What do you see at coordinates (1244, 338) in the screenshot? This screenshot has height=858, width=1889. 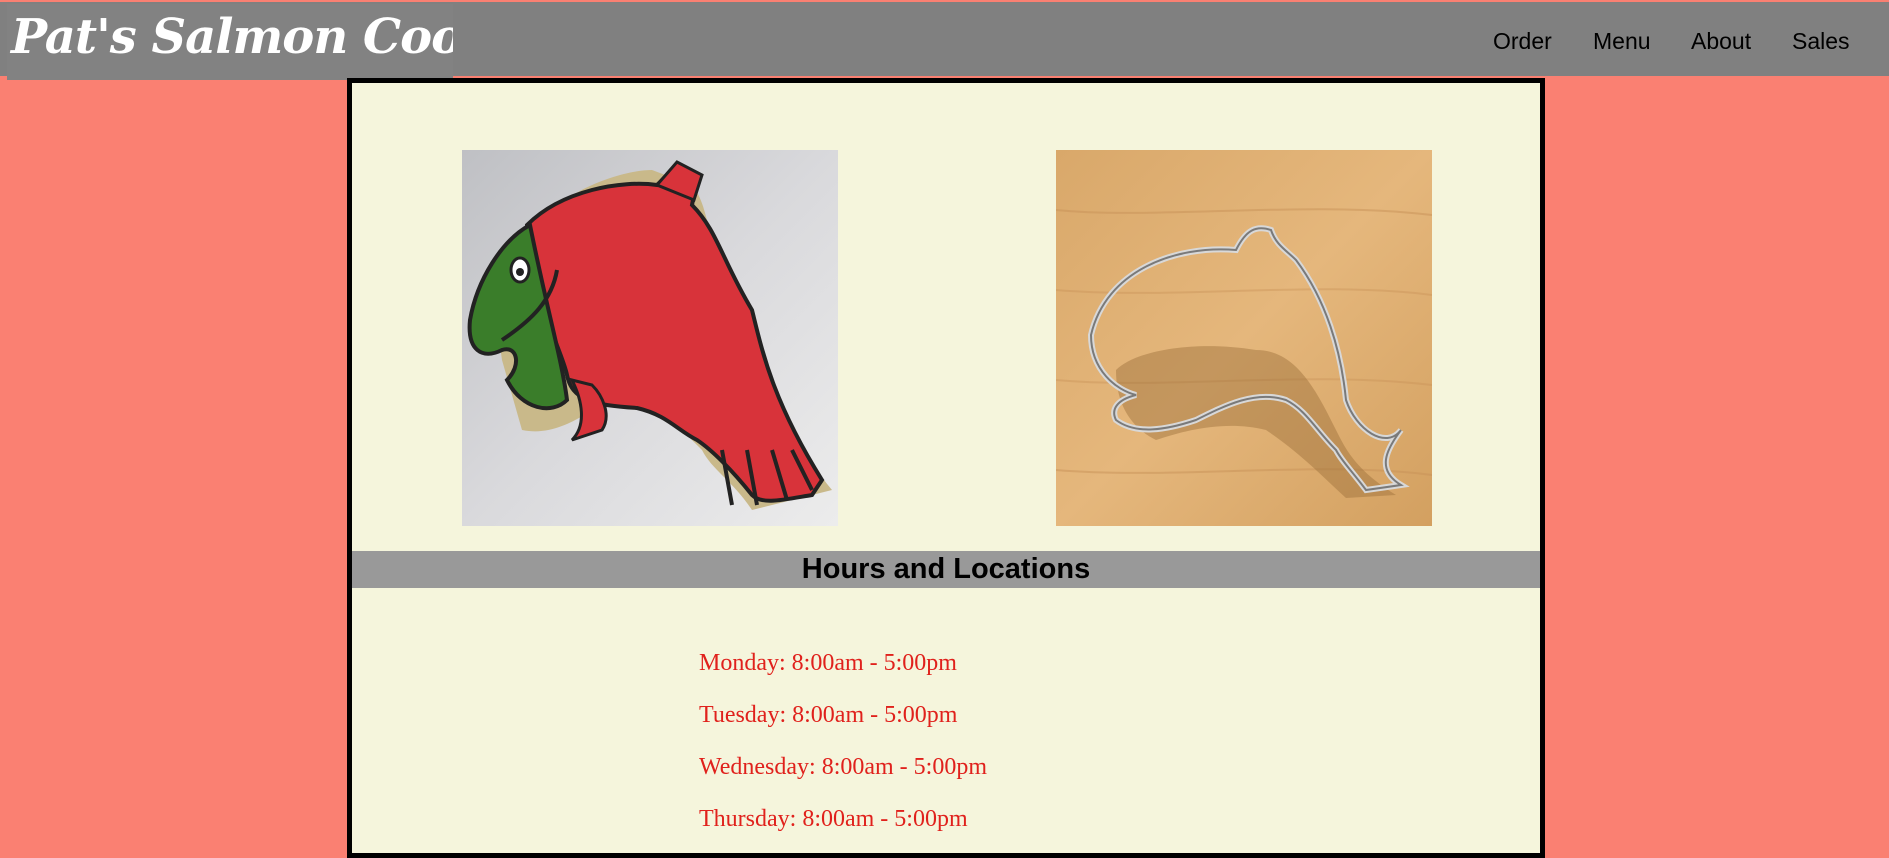 I see `salmon-cookie-cutter-photo` at bounding box center [1244, 338].